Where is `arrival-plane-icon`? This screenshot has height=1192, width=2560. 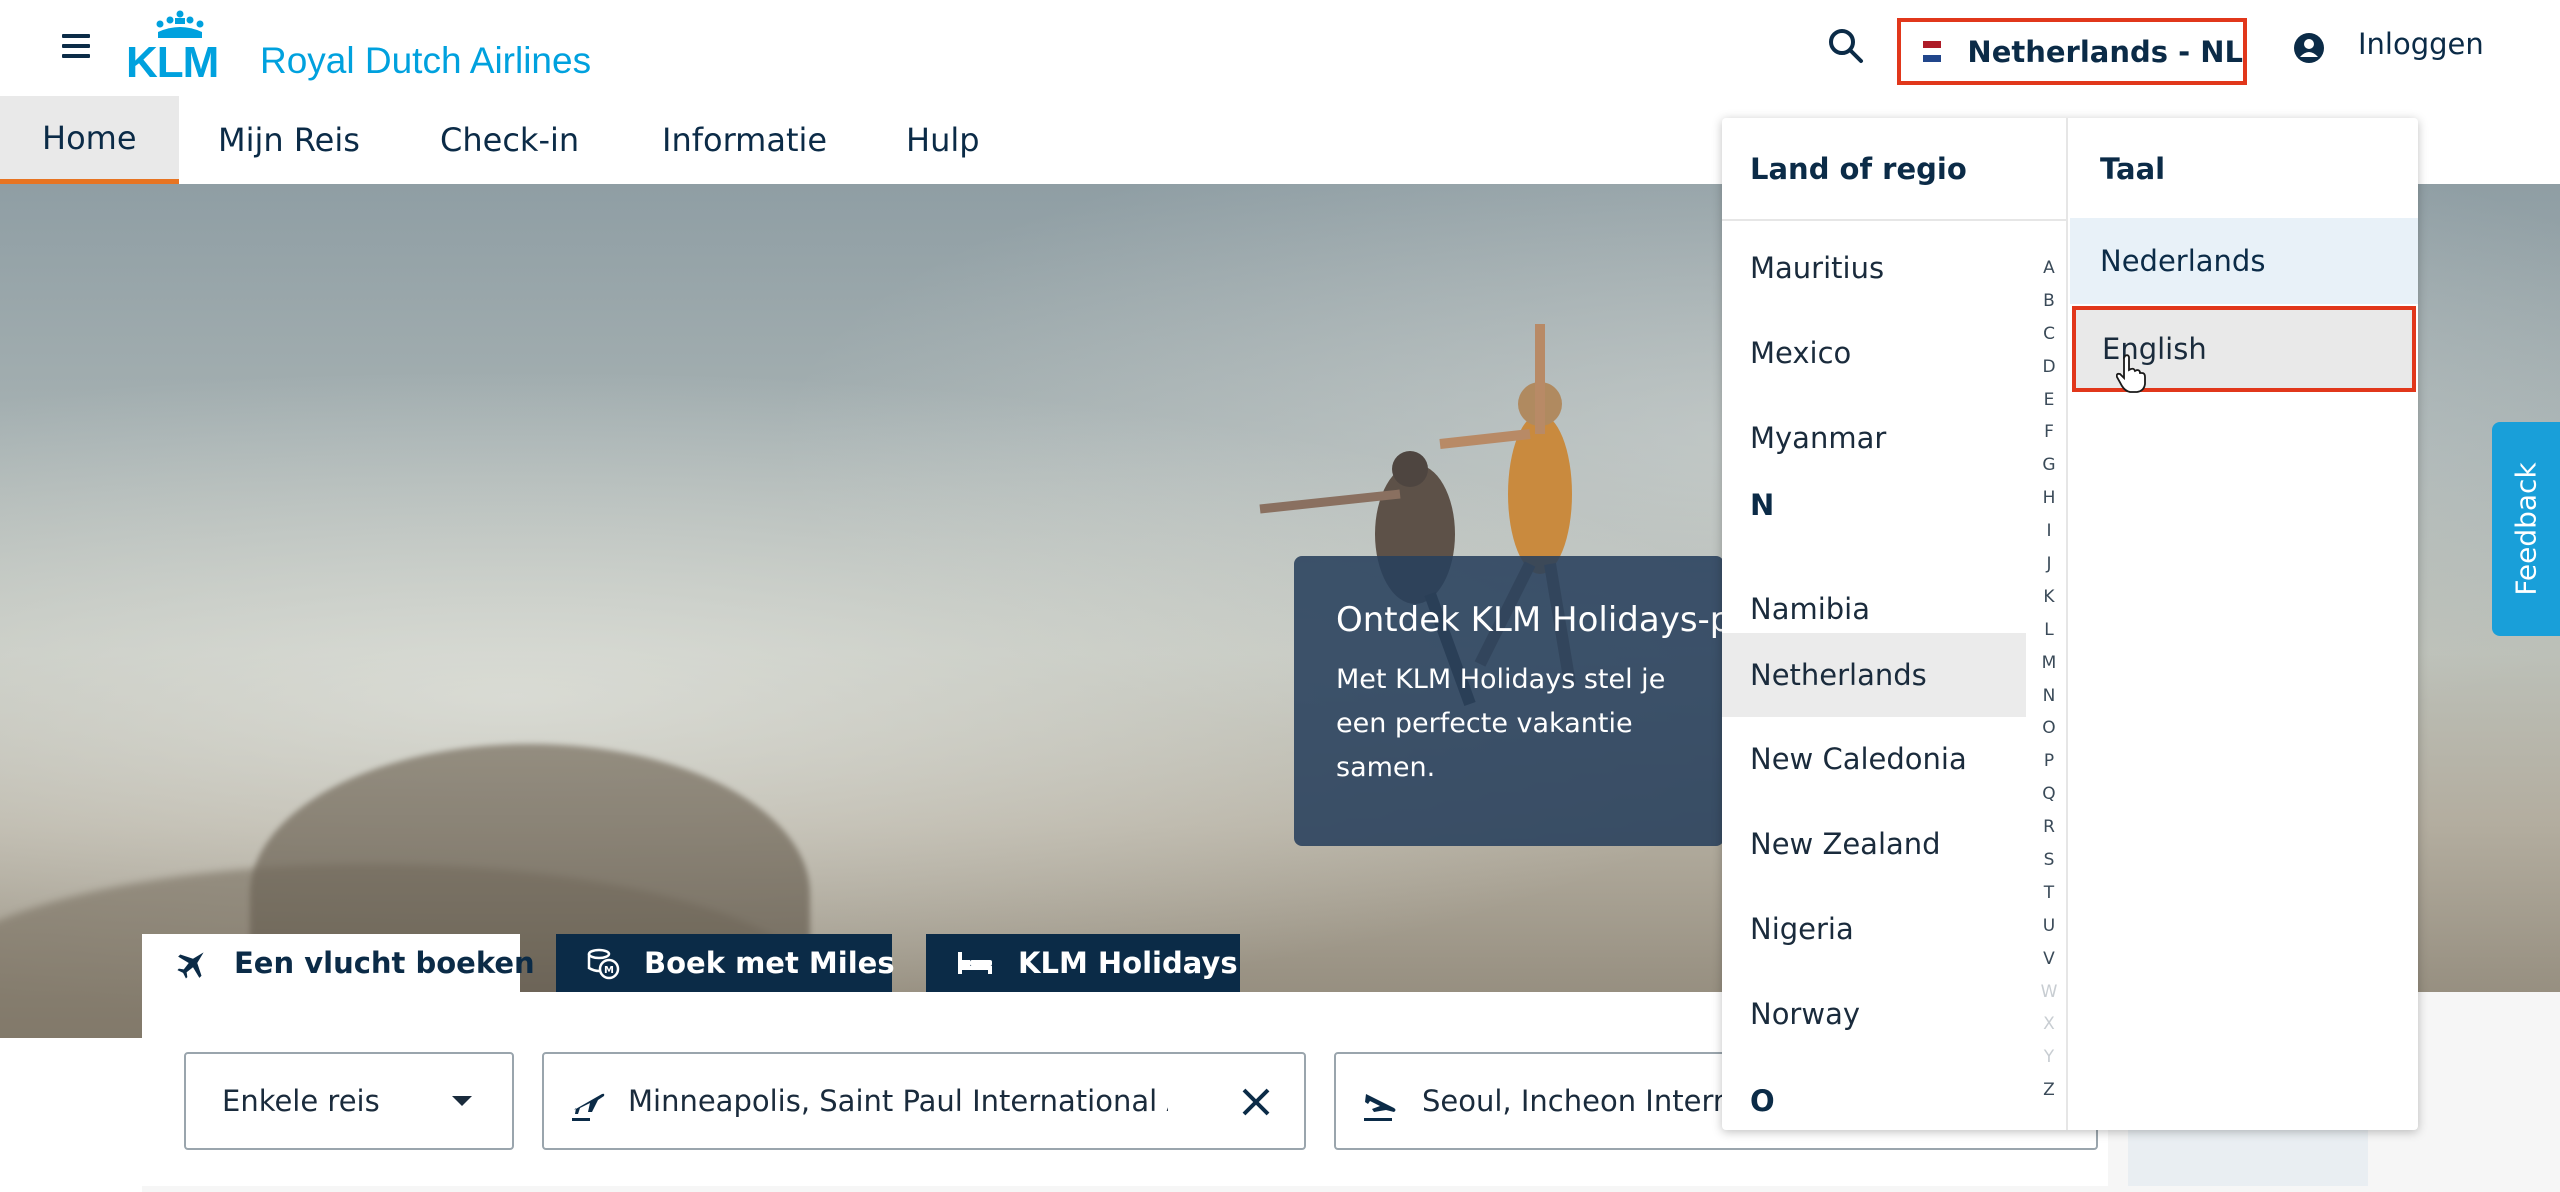
arrival-plane-icon is located at coordinates (1380, 1107).